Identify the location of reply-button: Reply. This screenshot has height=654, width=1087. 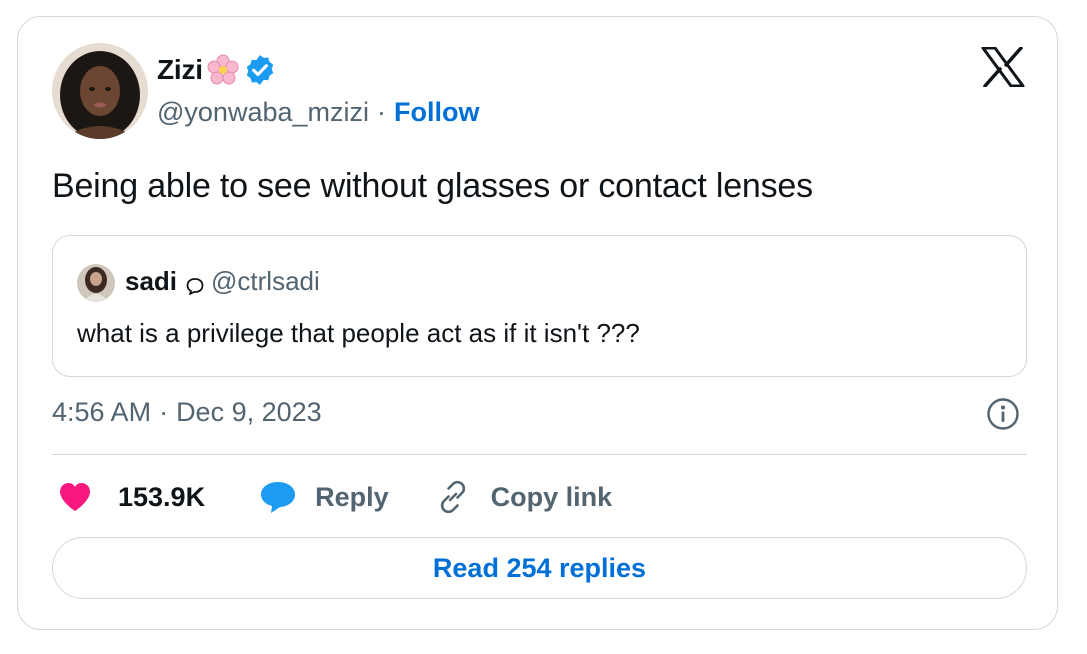
(324, 497).